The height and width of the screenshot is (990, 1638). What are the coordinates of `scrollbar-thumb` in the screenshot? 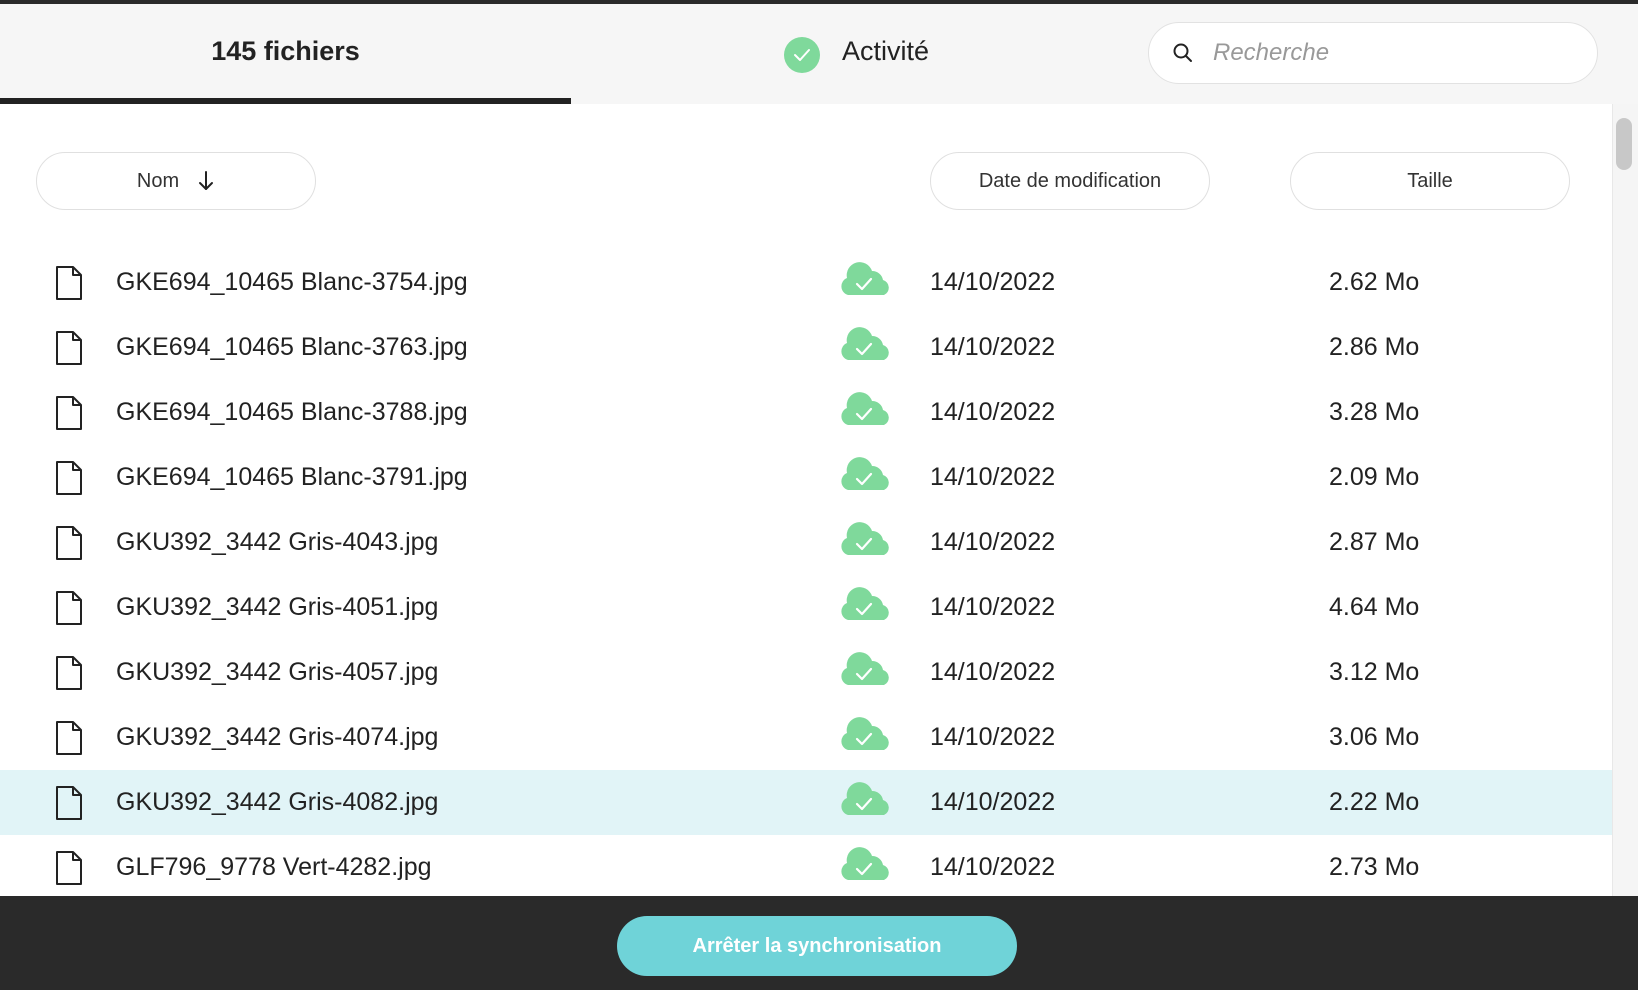 It's located at (1624, 144).